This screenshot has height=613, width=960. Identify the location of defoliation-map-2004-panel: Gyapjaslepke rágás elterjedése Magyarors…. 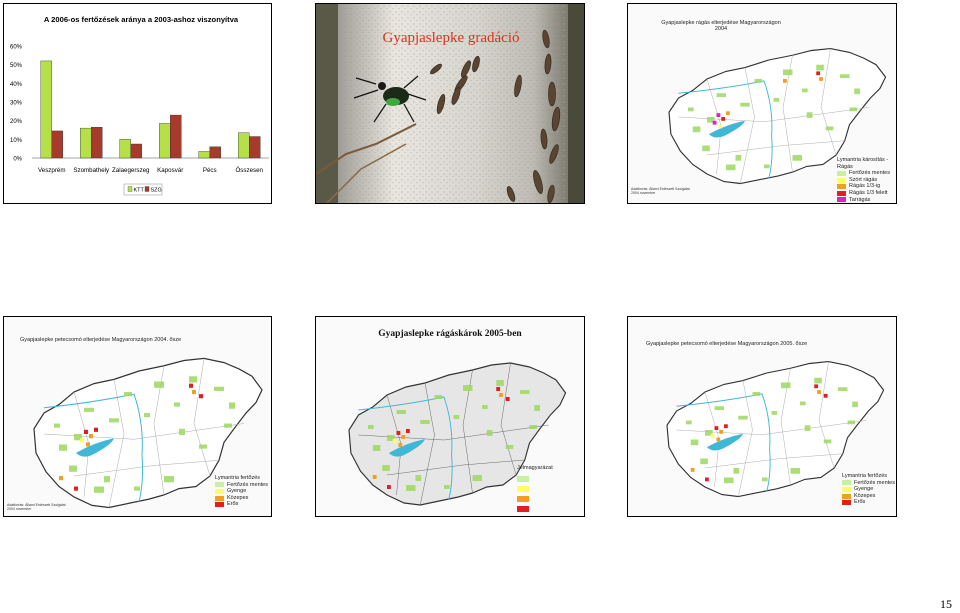
(762, 103).